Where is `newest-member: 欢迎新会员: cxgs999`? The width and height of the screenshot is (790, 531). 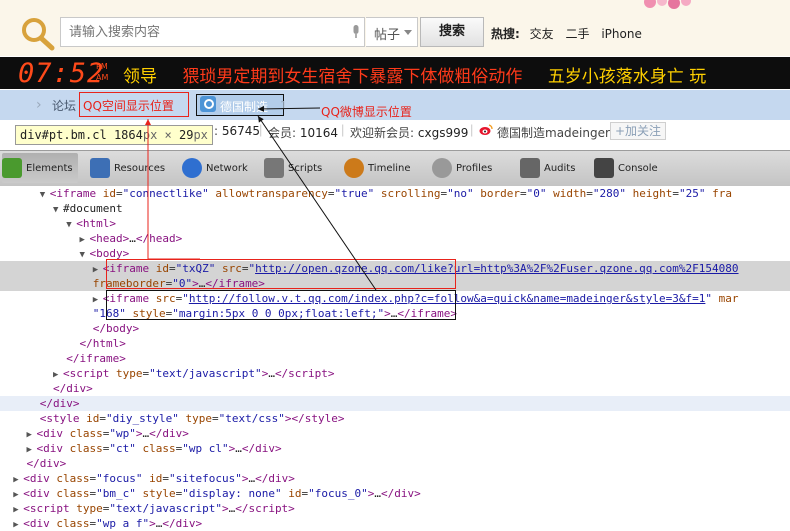 newest-member: 欢迎新会员: cxgs999 is located at coordinates (409, 132).